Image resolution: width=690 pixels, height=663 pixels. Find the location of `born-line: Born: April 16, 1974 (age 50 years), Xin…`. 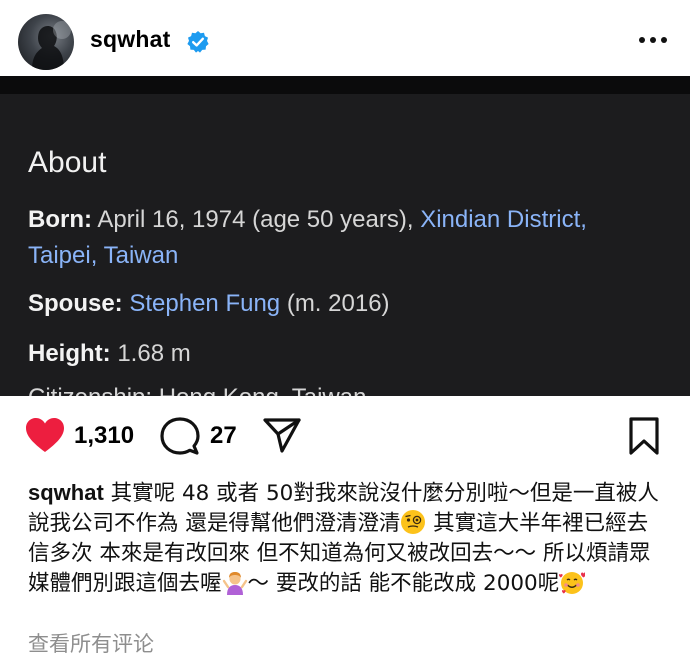

born-line: Born: April 16, 1974 (age 50 years), Xin… is located at coordinates (307, 220).